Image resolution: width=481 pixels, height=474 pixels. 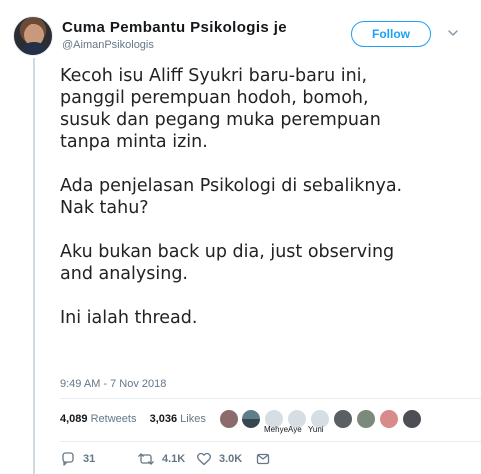 What do you see at coordinates (270, 398) in the screenshot?
I see `stats-divider-top` at bounding box center [270, 398].